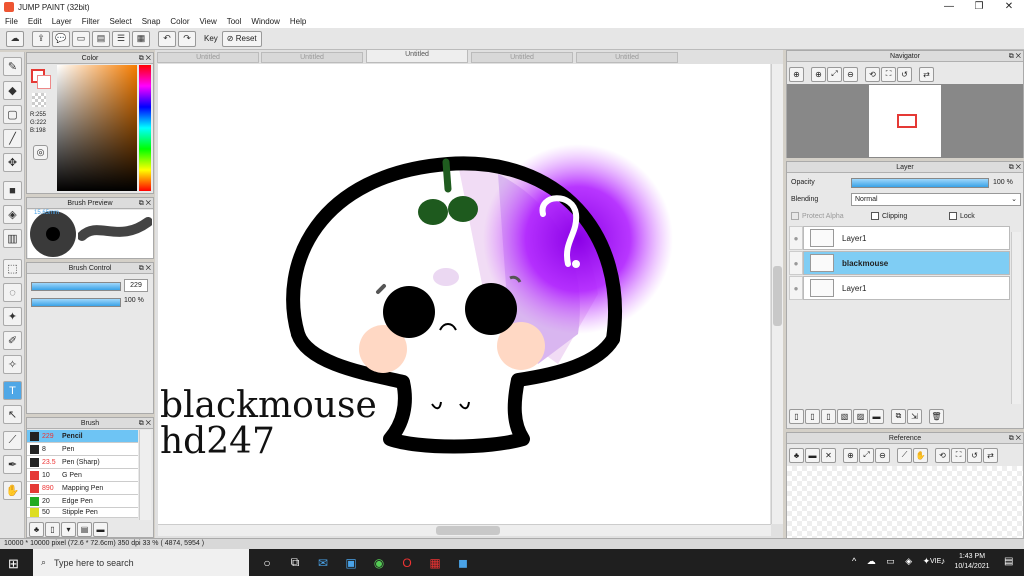  I want to click on operation-tool-icon: ↖, so click(12, 414).